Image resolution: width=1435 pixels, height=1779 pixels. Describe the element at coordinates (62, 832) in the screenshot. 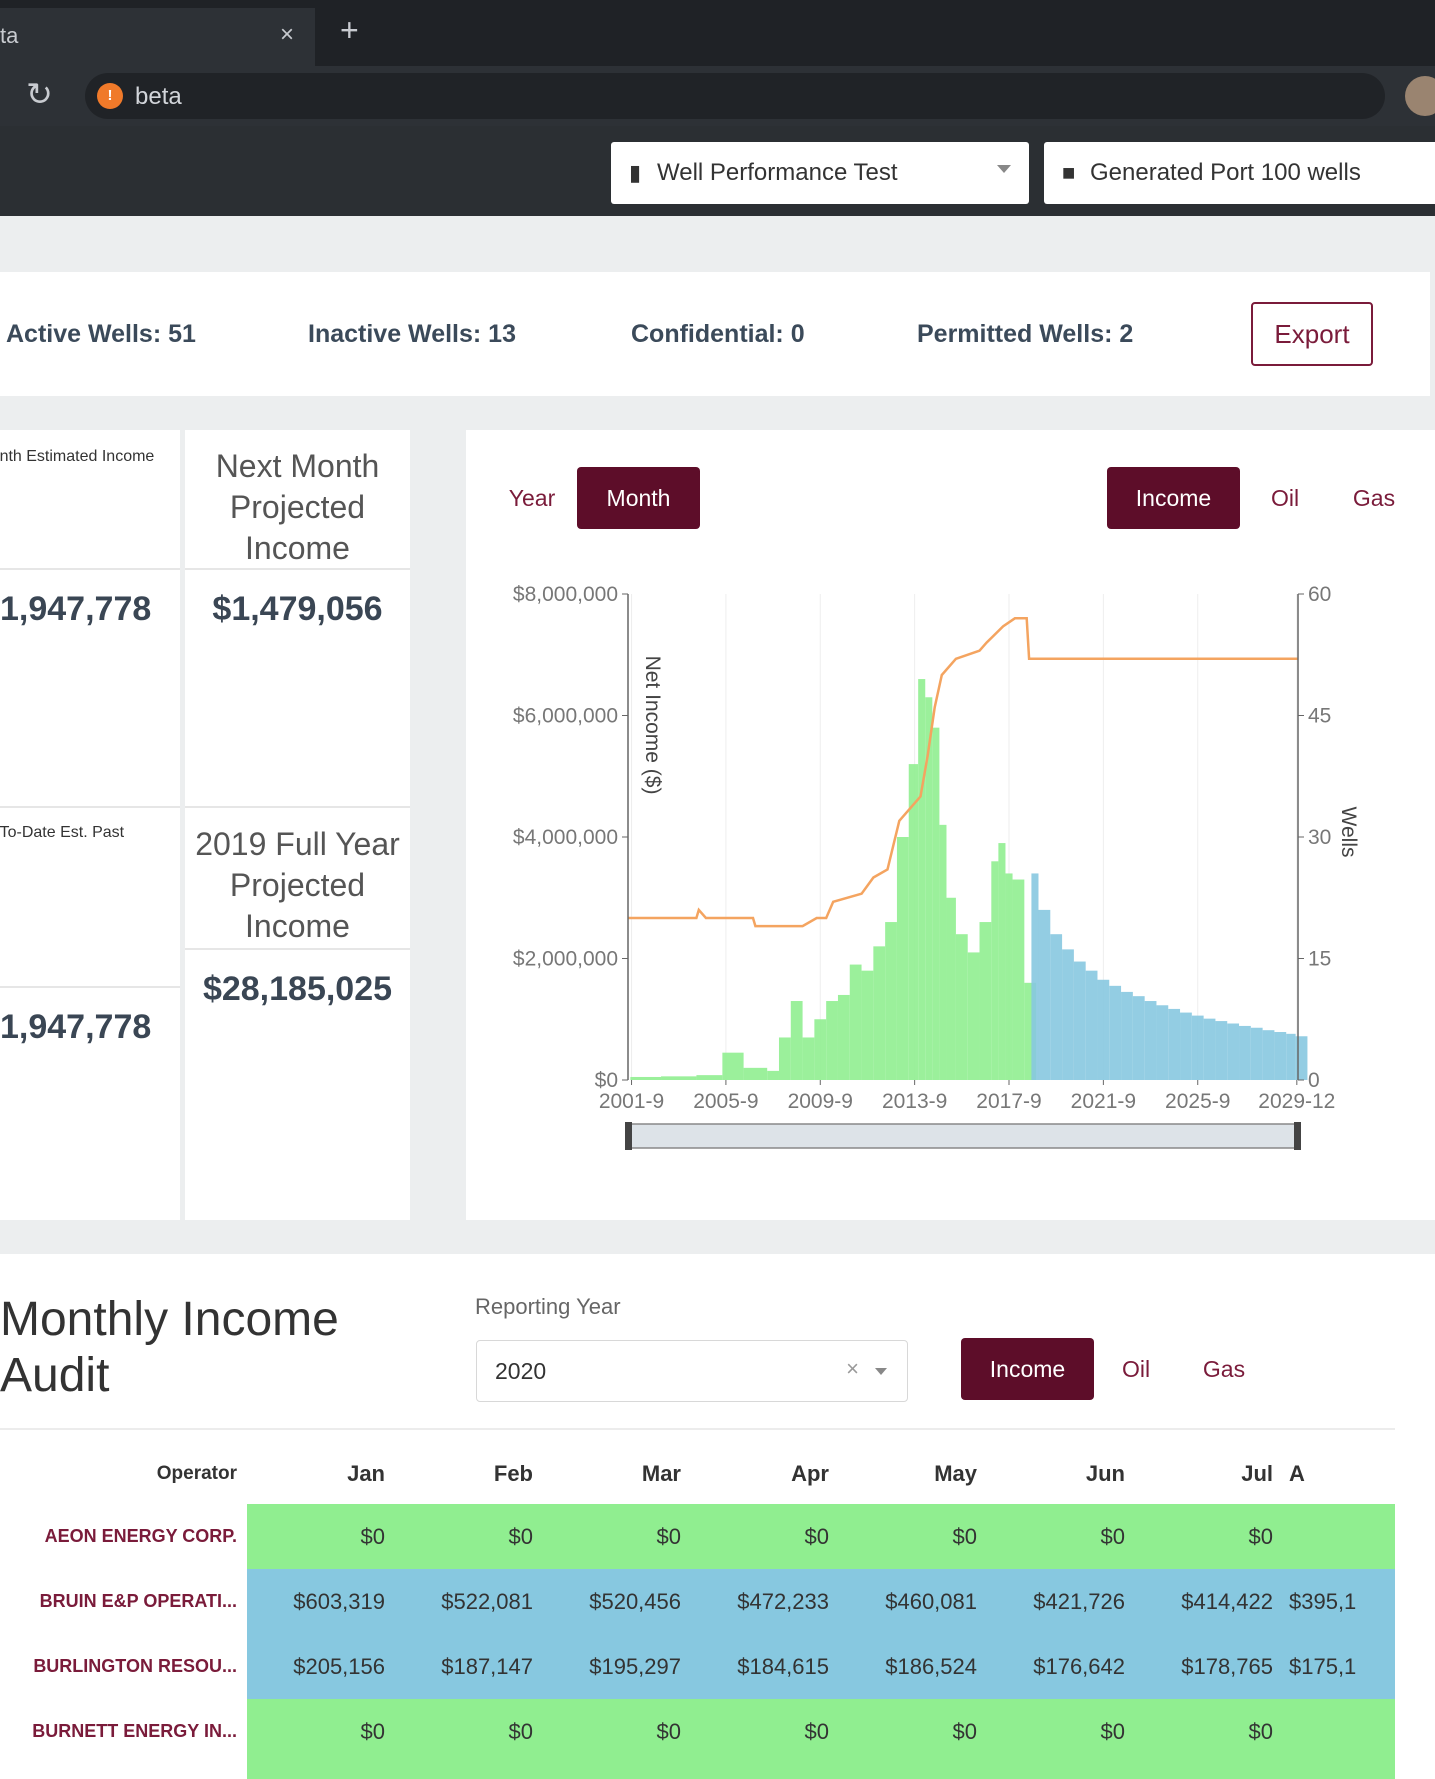

I see `ytd-income-label: 19 Year-To-Date Est. Past Income` at that location.